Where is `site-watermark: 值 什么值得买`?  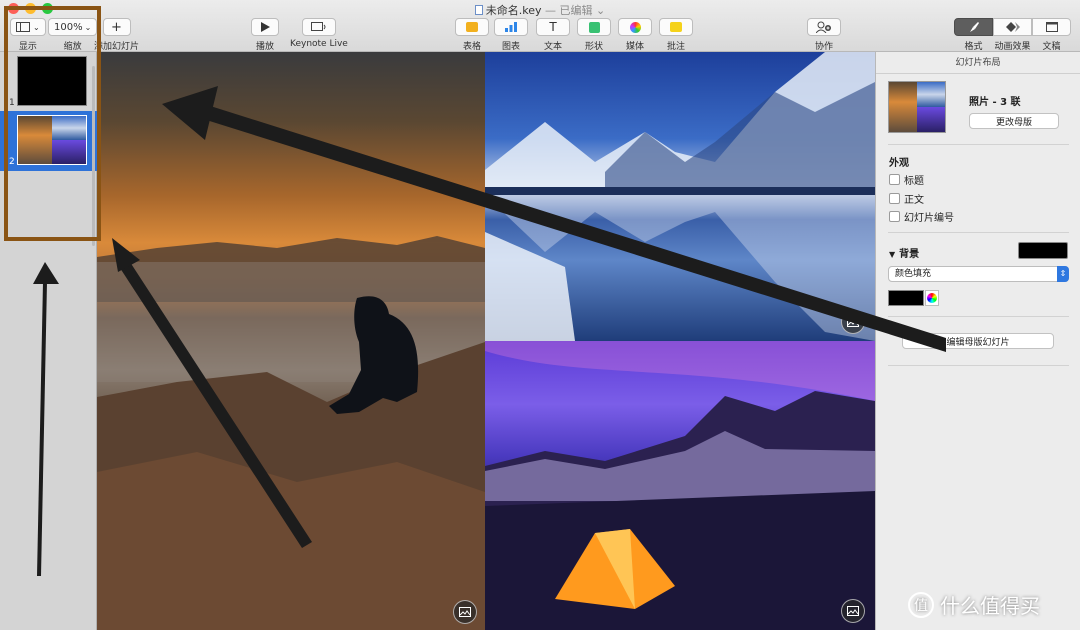 site-watermark: 值 什么值得买 is located at coordinates (974, 604).